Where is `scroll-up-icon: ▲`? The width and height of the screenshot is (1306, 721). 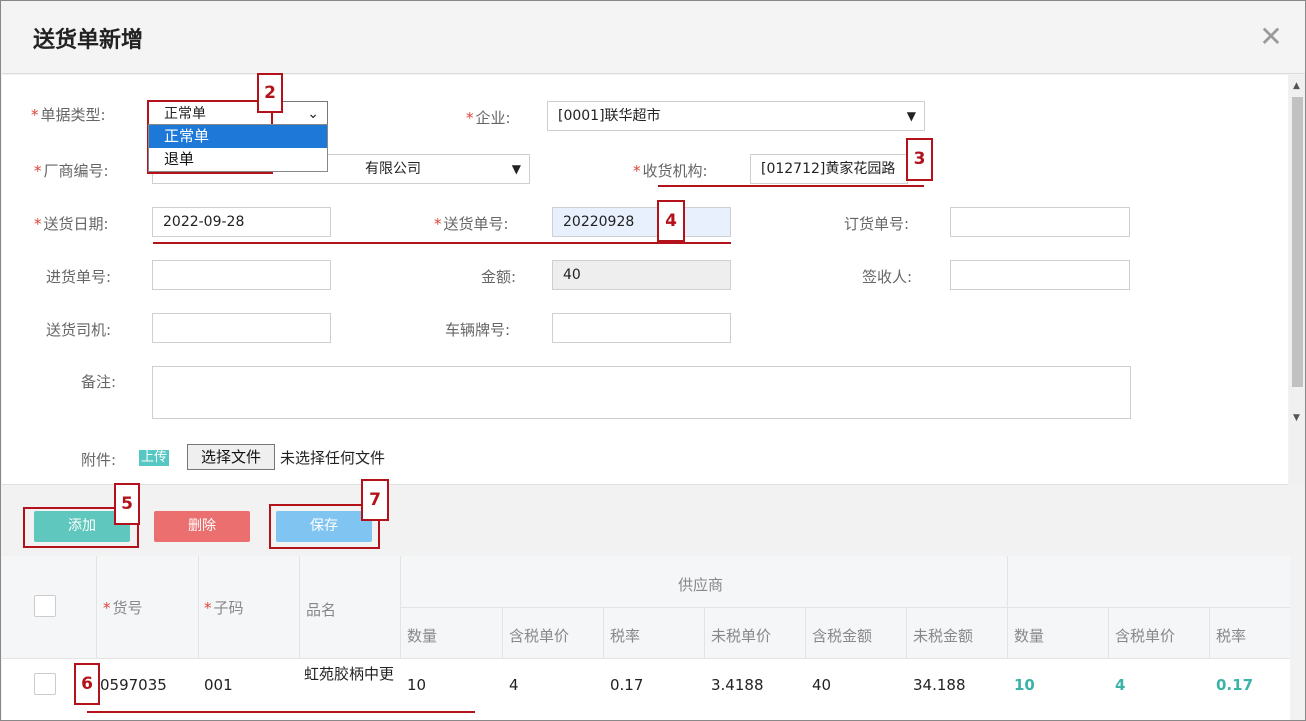
scroll-up-icon: ▲ is located at coordinates (1296, 86).